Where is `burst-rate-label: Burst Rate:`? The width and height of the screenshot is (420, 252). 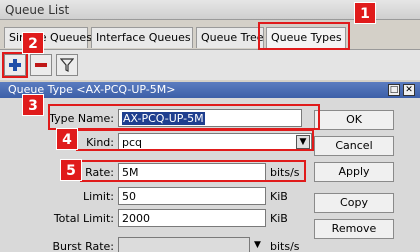
burst-rate-label: Burst Rate: is located at coordinates (83, 246).